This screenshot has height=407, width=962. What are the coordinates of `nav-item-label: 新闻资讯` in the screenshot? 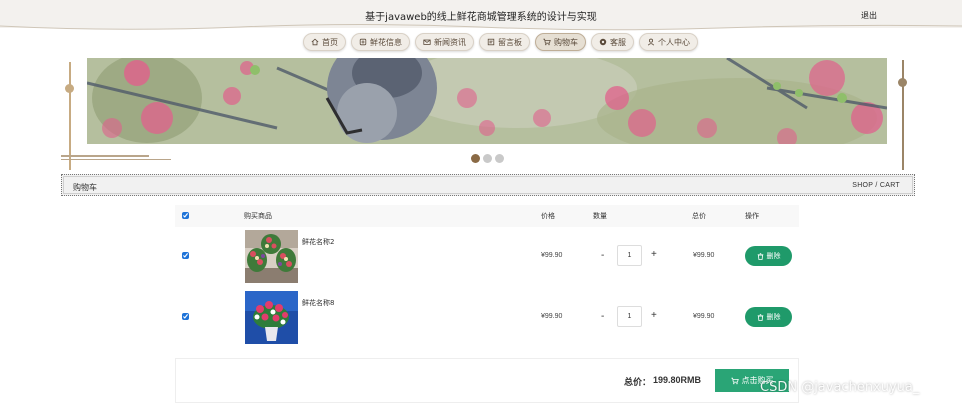 It's located at (450, 42).